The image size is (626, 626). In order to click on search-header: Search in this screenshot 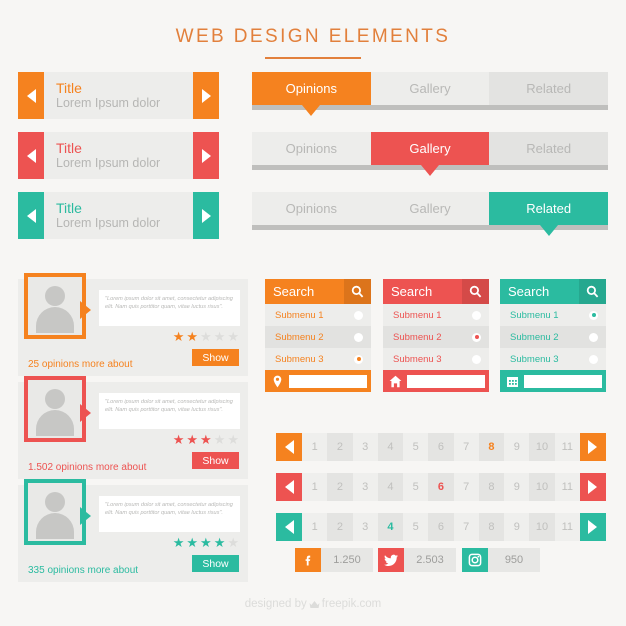, I will do `click(318, 291)`.